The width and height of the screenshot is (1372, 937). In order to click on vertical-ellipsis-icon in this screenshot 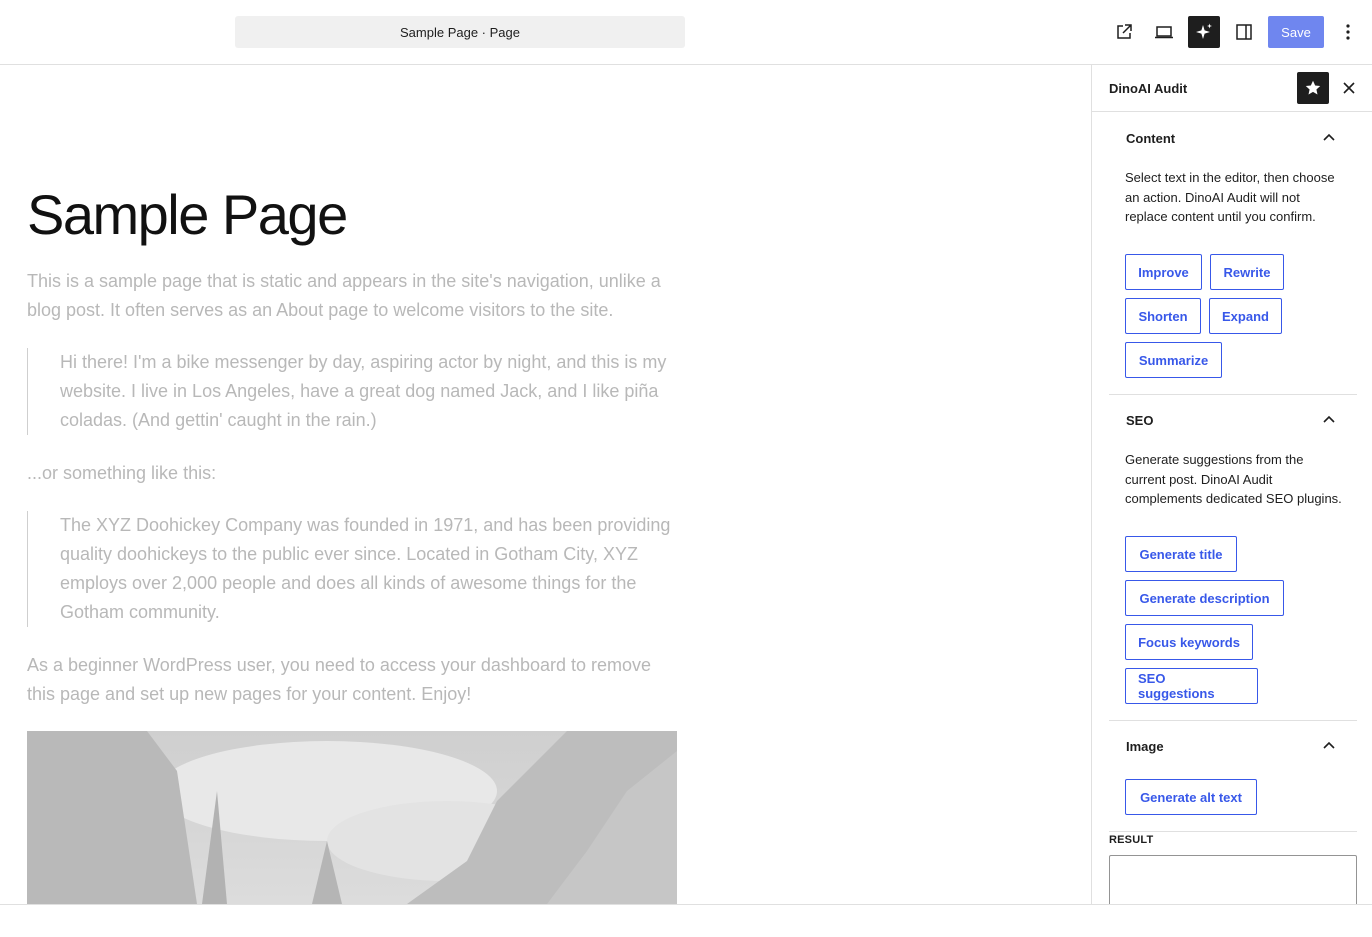, I will do `click(1348, 32)`.